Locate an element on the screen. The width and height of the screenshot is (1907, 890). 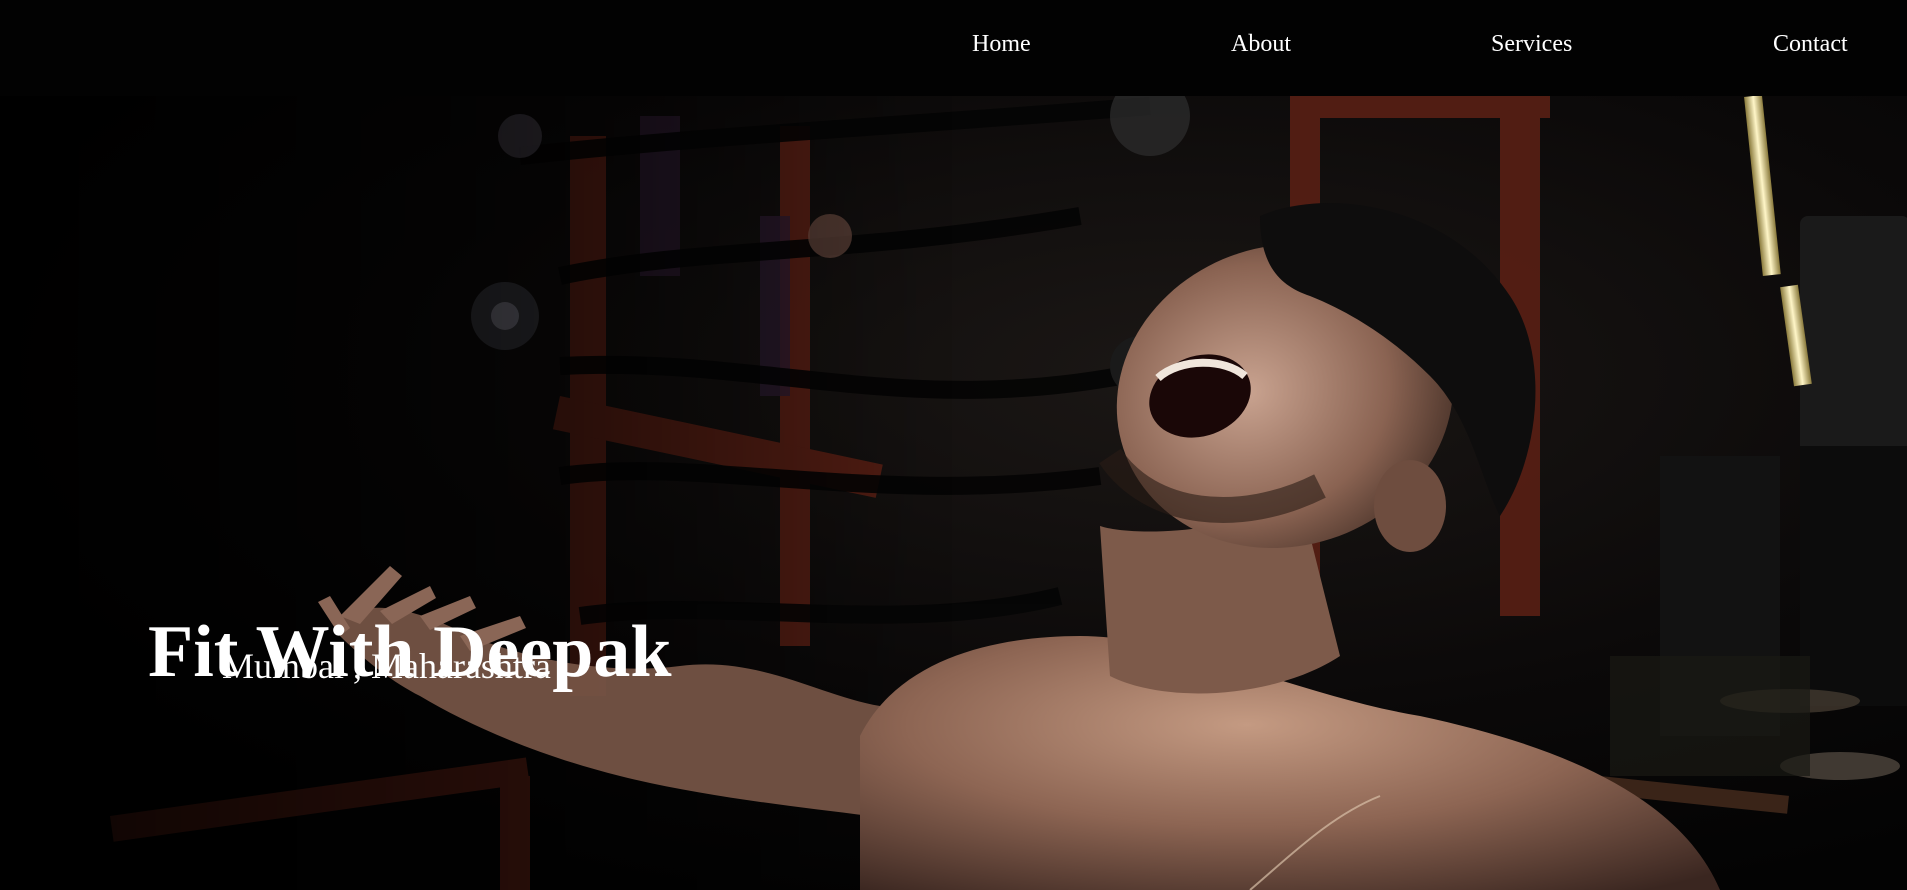
top-navbar: Home About Services Contact is located at coordinates (953, 48).